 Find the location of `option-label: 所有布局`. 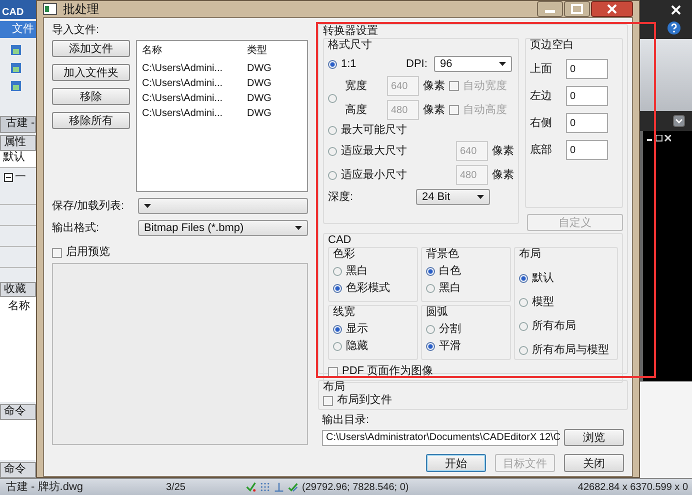

option-label: 所有布局 is located at coordinates (554, 326).